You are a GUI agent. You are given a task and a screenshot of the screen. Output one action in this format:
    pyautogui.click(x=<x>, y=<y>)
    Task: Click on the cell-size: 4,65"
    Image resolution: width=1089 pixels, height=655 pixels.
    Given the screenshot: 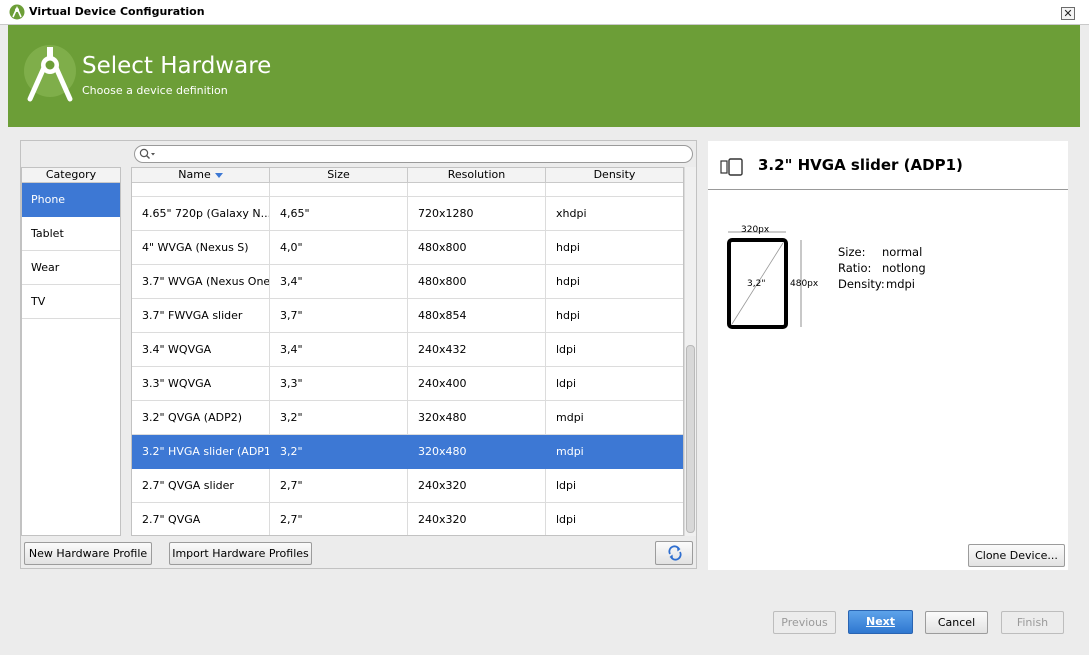 What is the action you would take?
    pyautogui.click(x=339, y=213)
    